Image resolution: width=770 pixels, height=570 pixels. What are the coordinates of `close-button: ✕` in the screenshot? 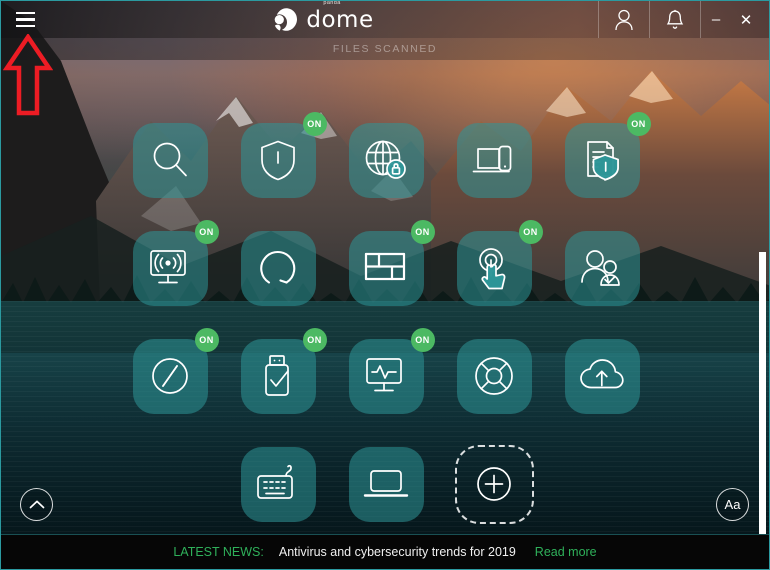 It's located at (746, 19).